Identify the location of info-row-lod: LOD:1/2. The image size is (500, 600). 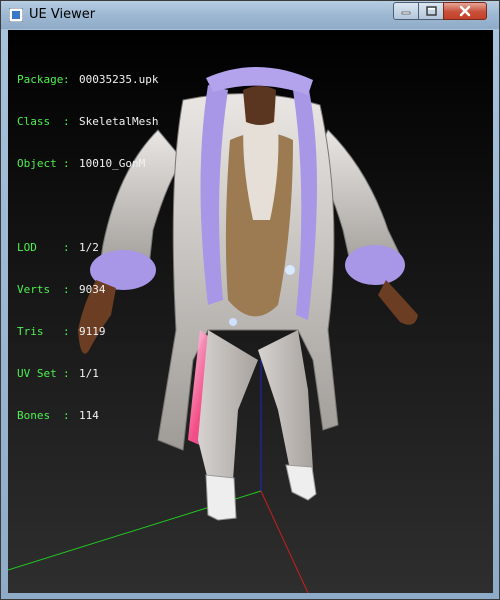
(87, 248).